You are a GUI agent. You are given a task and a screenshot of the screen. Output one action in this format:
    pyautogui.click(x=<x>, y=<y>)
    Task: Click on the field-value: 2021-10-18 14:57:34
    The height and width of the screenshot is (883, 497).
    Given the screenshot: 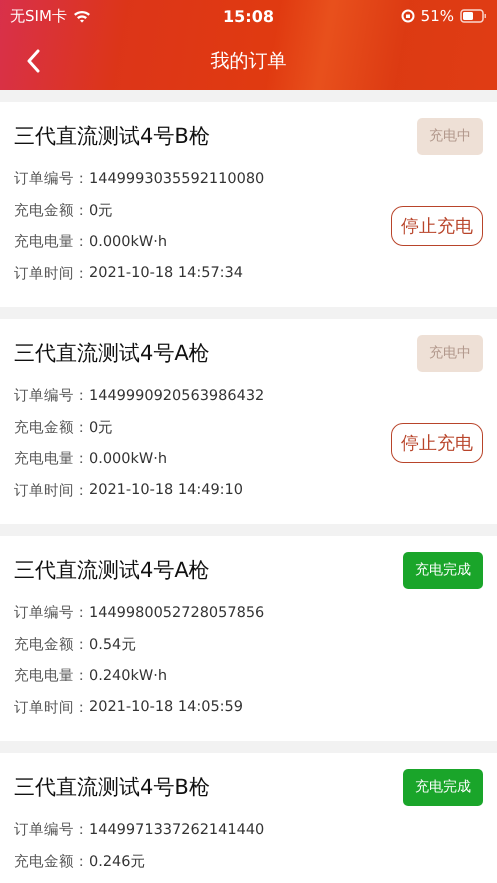 What is the action you would take?
    pyautogui.click(x=166, y=273)
    